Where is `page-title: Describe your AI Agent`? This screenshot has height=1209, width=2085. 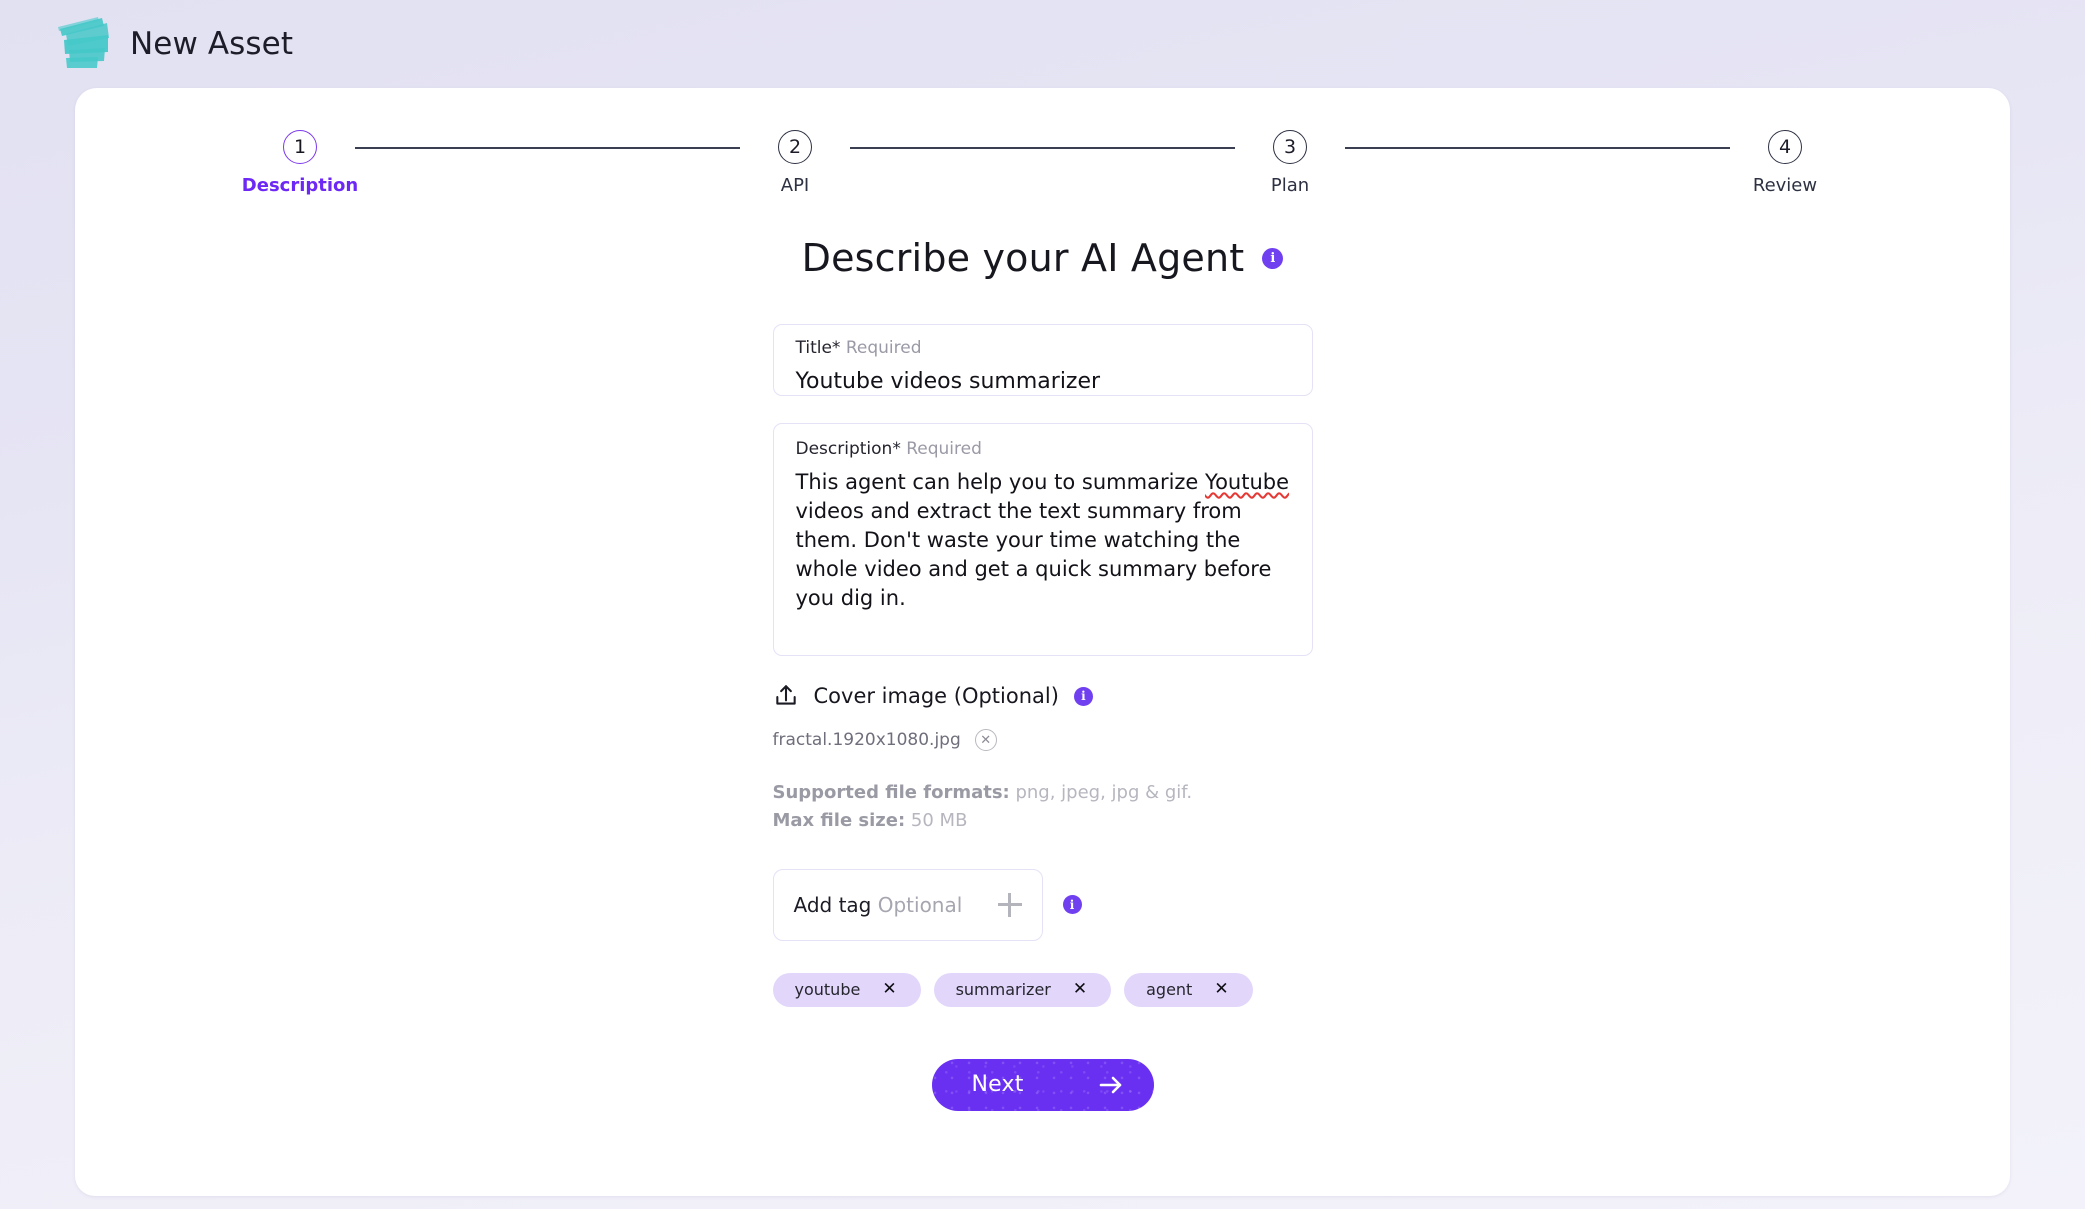
page-title: Describe your AI Agent is located at coordinates (1023, 258).